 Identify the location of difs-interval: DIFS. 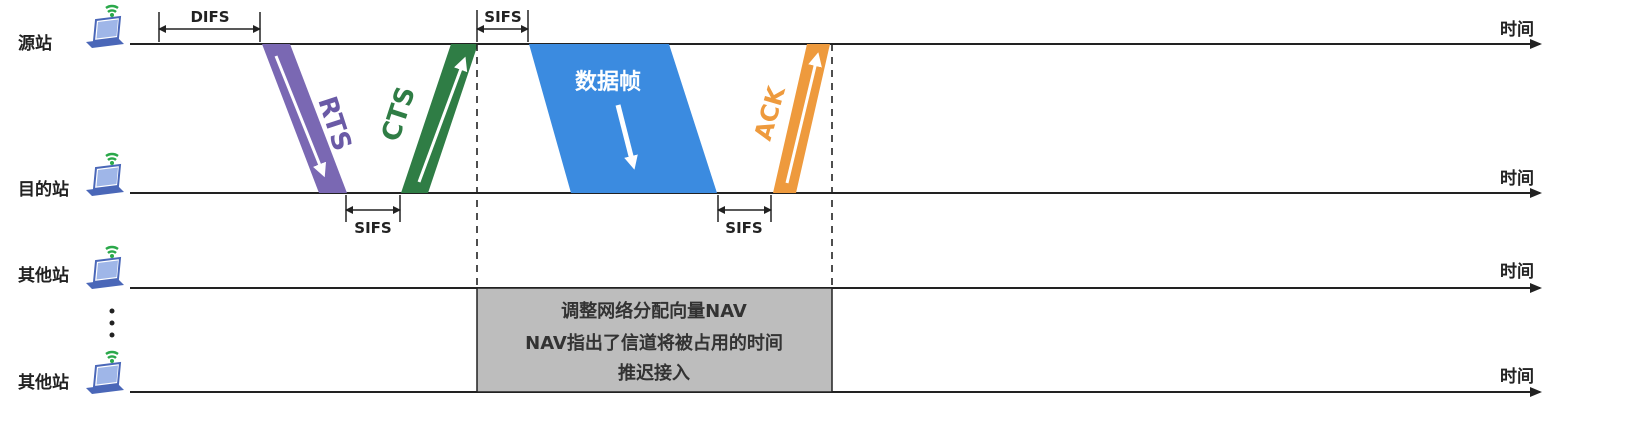
(209, 25).